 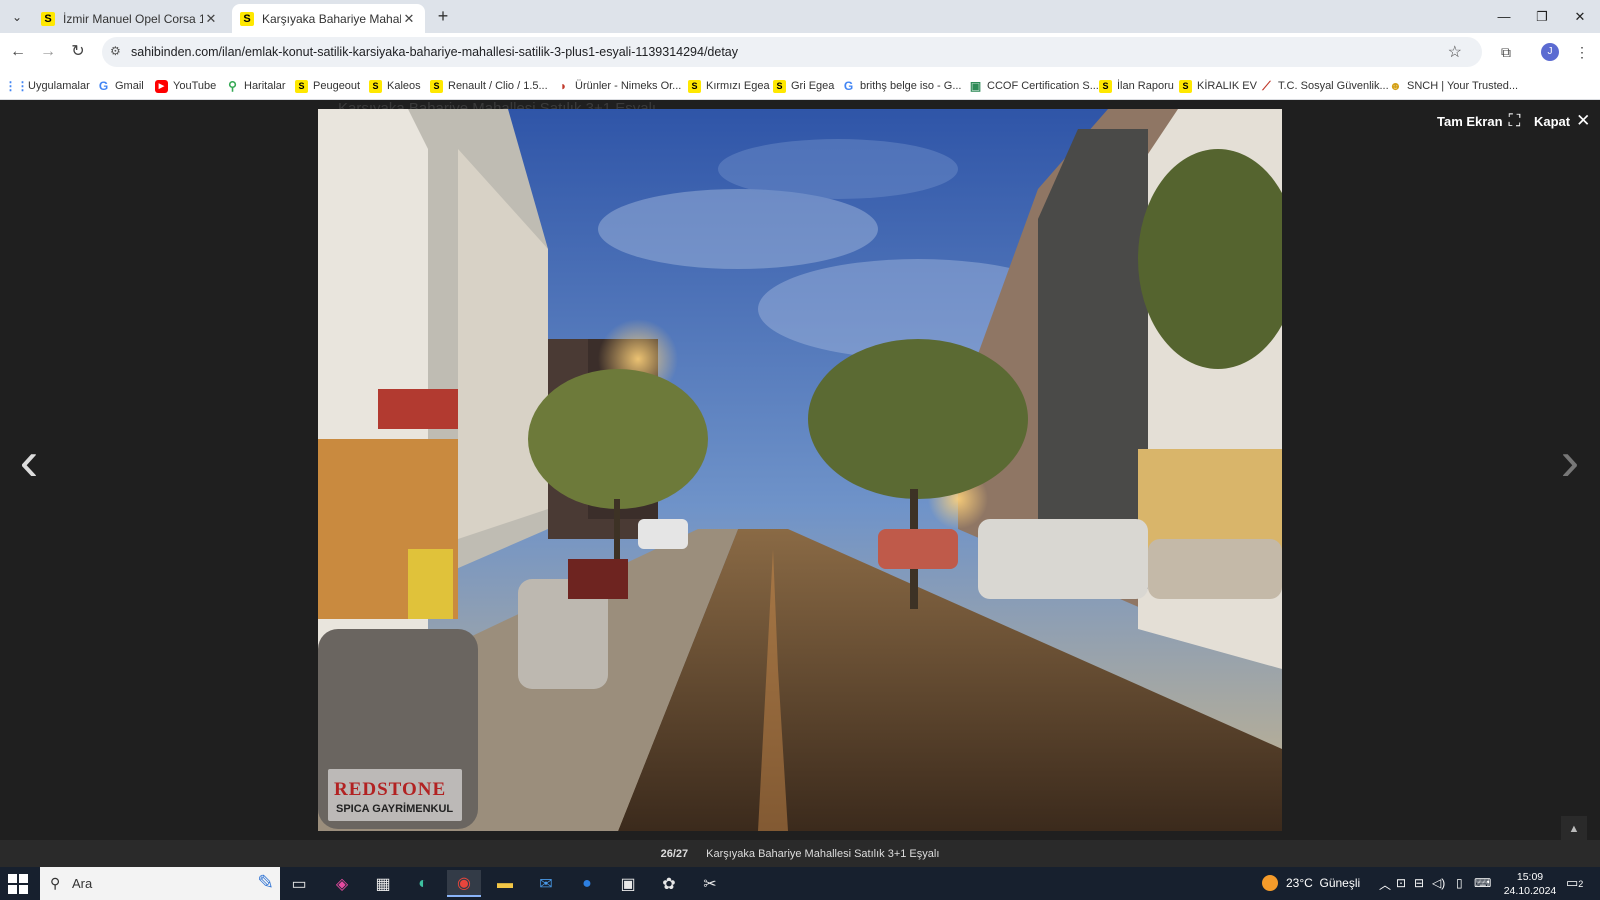 What do you see at coordinates (1145, 86) in the screenshot?
I see `bookmark-label: İlan Raporu` at bounding box center [1145, 86].